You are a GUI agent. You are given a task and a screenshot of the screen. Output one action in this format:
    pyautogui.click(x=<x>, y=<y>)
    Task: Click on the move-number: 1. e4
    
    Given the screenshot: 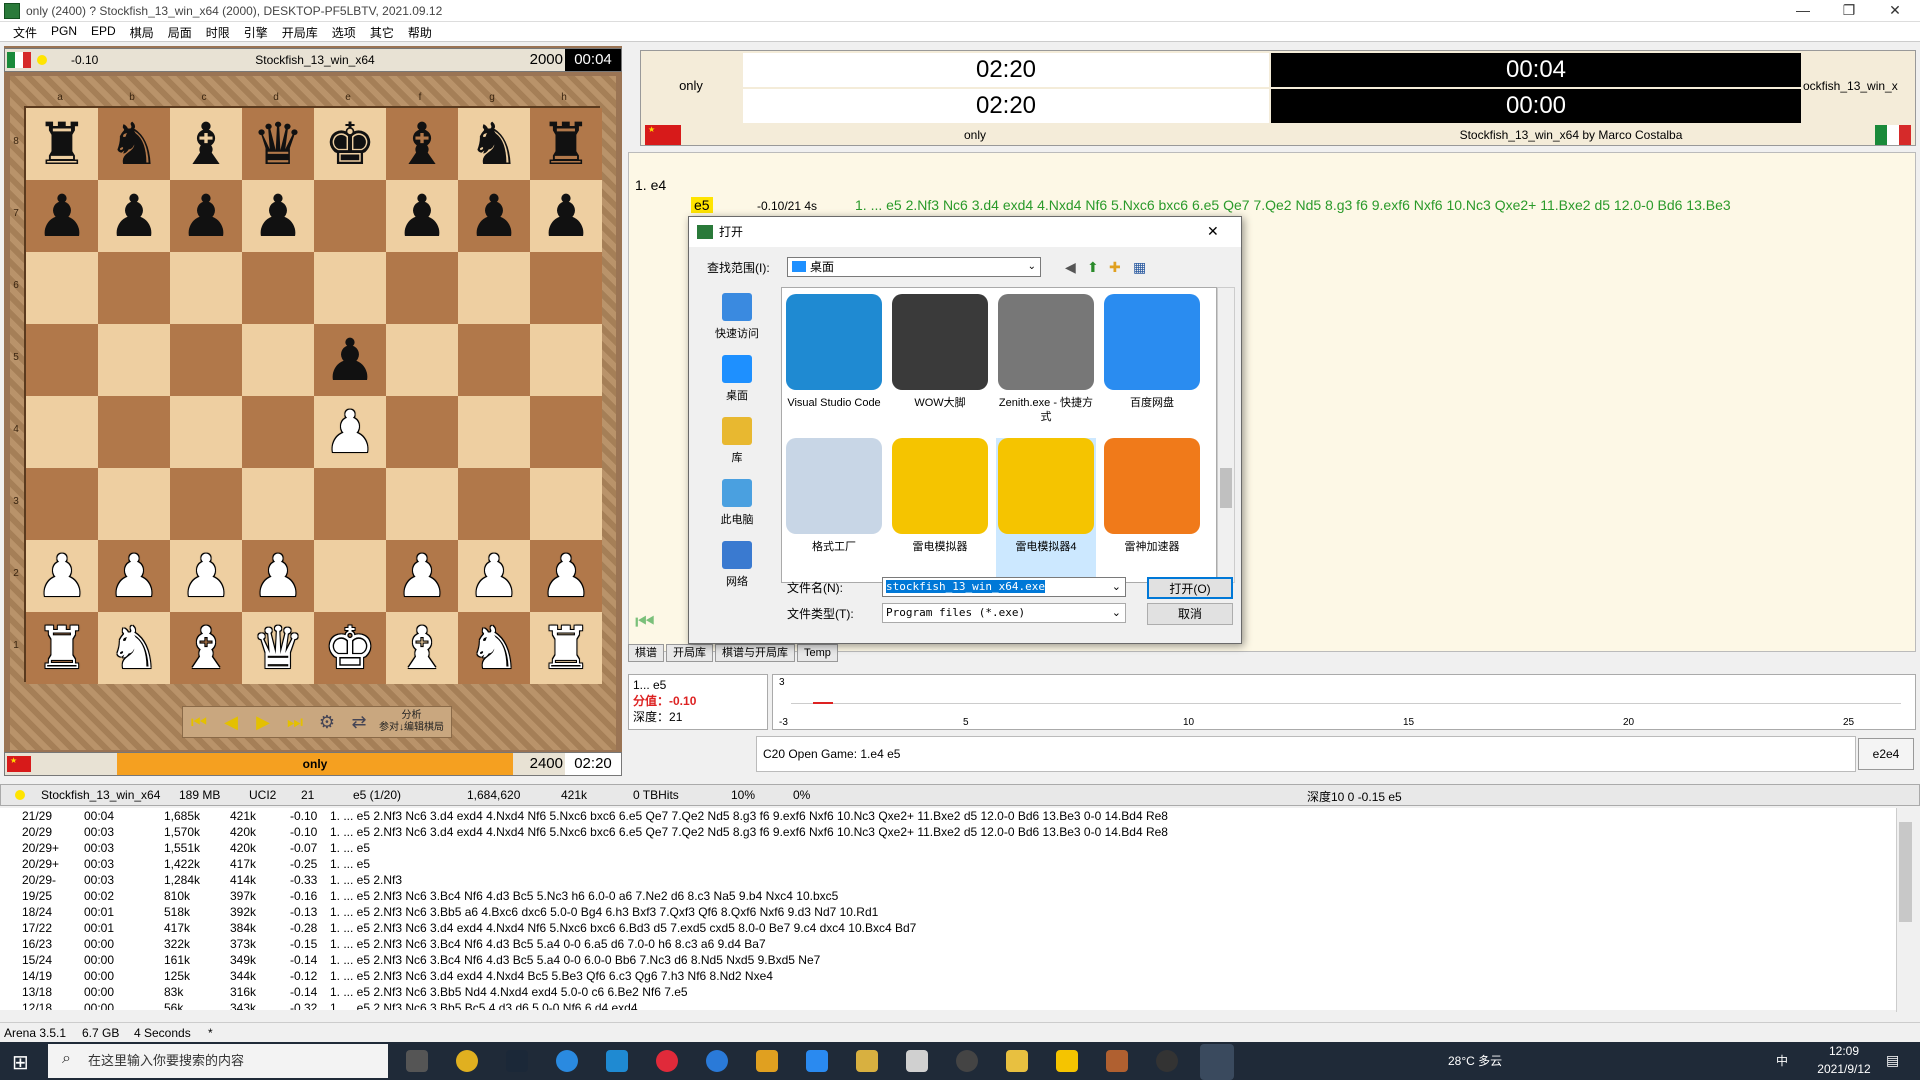 What is the action you would take?
    pyautogui.click(x=650, y=185)
    